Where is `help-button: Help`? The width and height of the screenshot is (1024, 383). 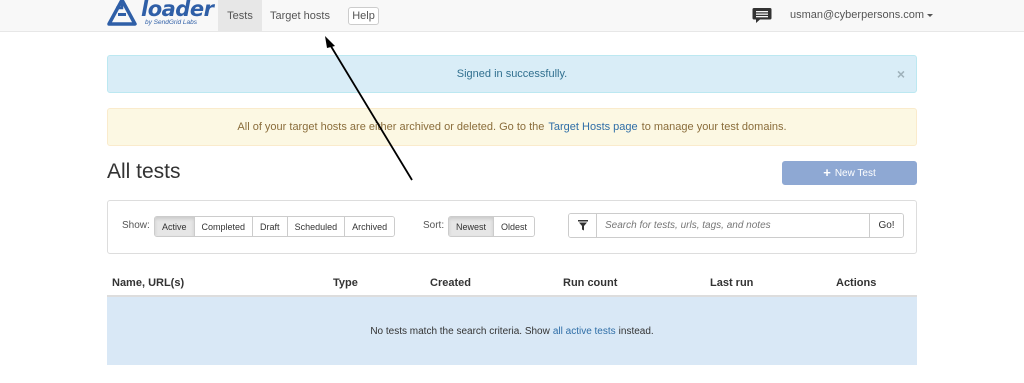
help-button: Help is located at coordinates (363, 16).